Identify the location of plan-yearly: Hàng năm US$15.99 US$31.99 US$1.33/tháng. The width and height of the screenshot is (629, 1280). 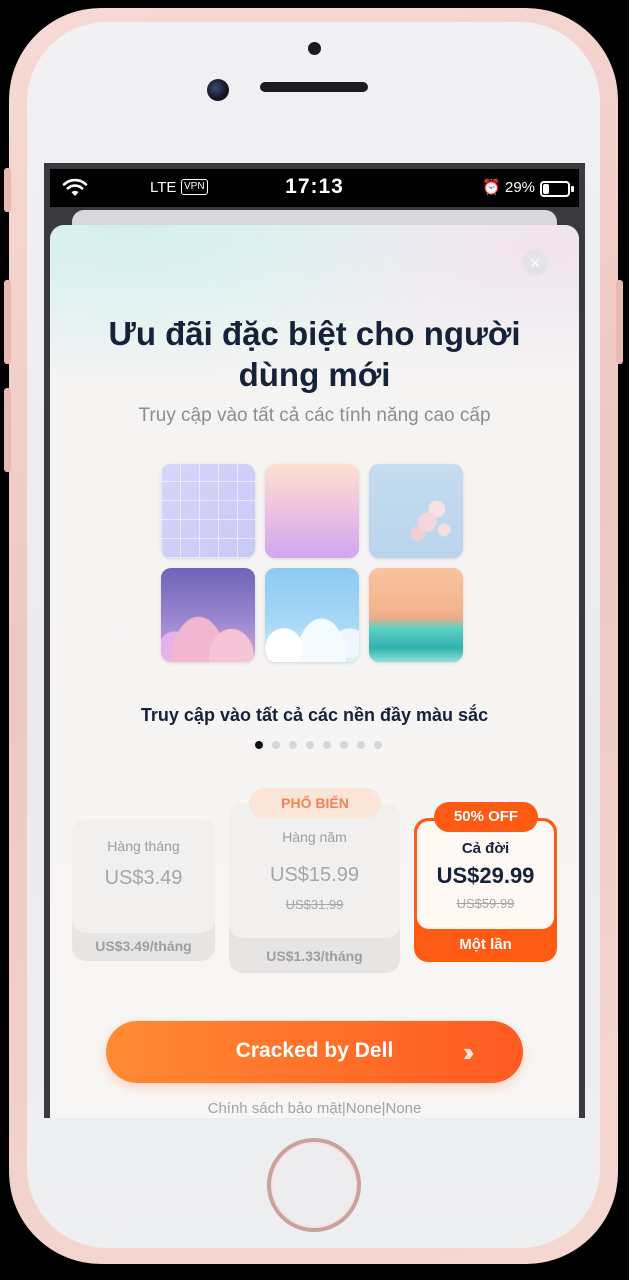
(314, 888).